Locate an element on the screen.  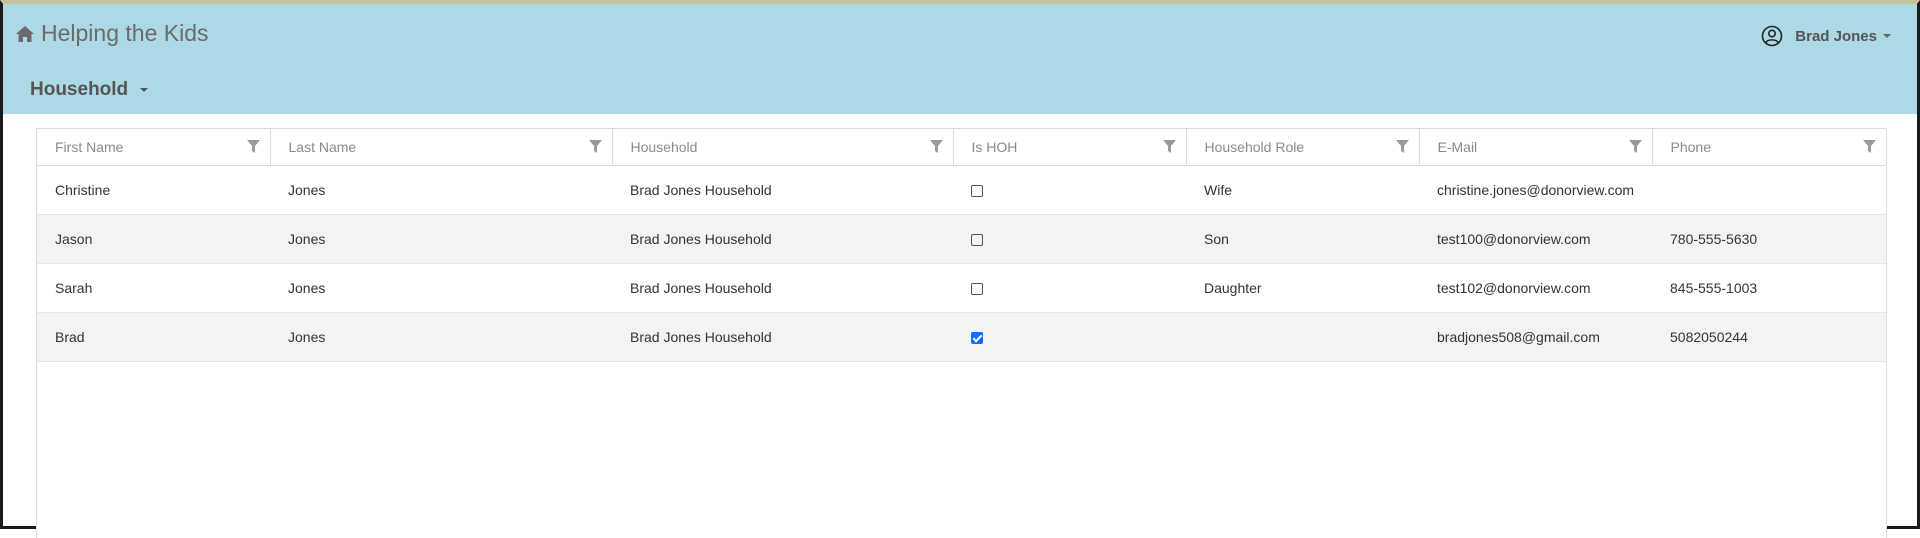
cell-household-role: Son is located at coordinates (1302, 239).